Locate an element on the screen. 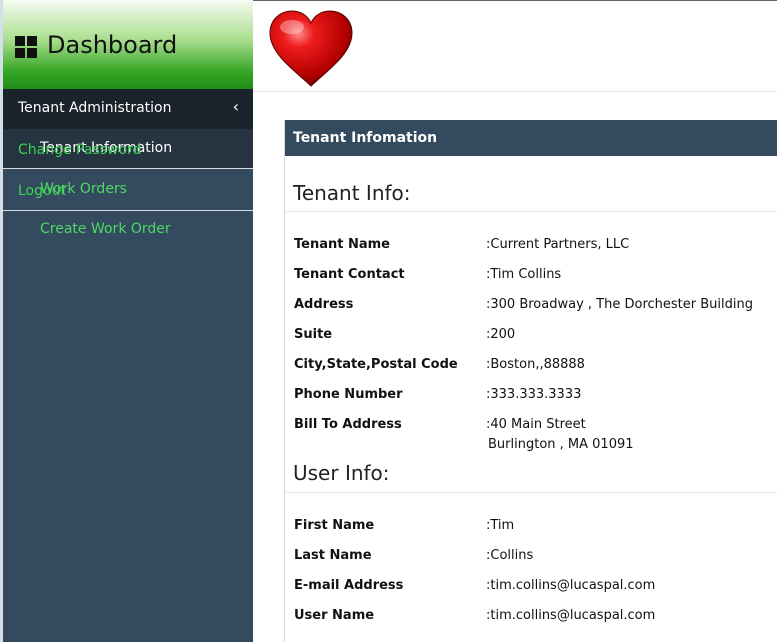  field-value-line2: Burlington , MA 01091 is located at coordinates (561, 444).